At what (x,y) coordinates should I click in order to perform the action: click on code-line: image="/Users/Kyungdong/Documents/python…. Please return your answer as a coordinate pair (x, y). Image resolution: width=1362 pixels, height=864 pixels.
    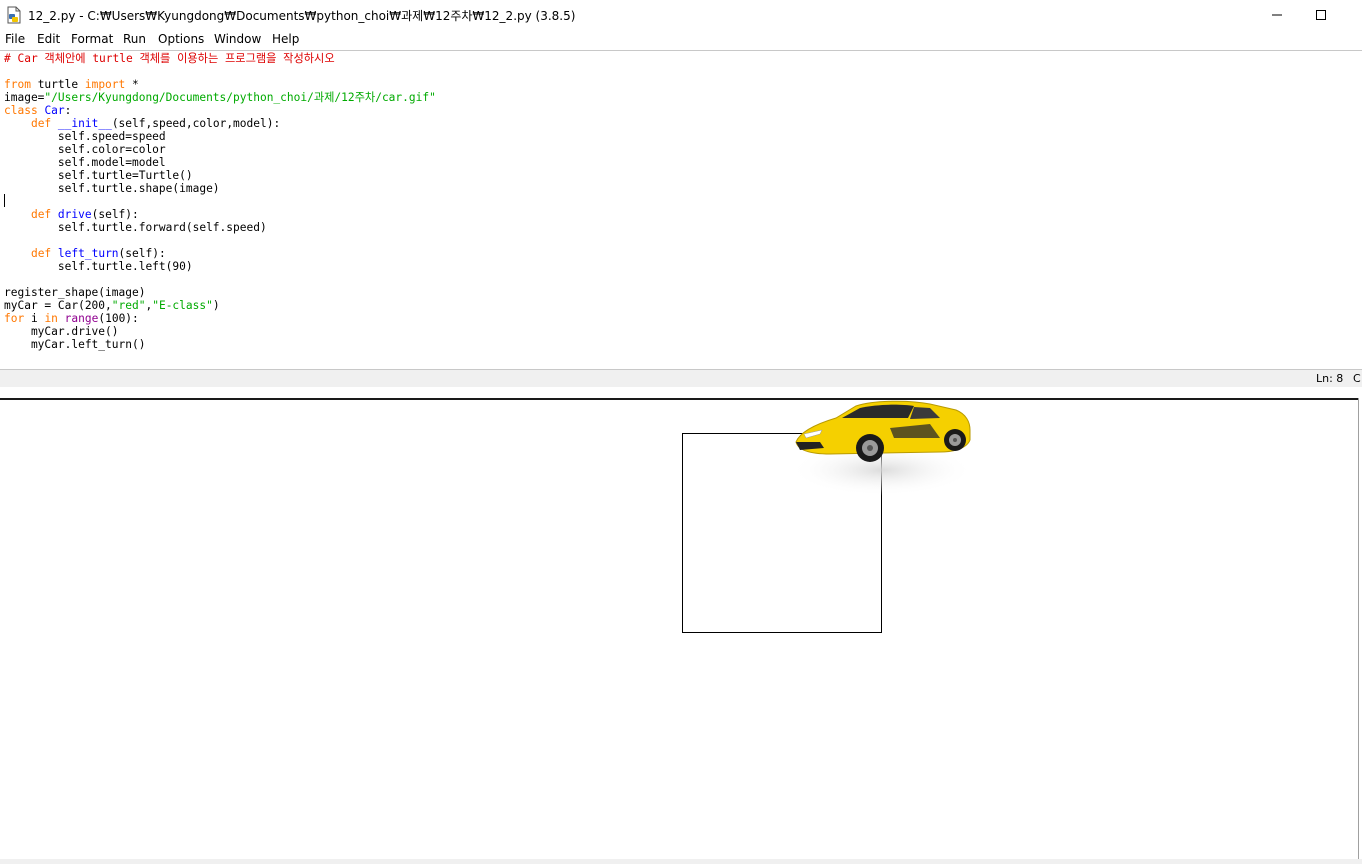
    Looking at the image, I should click on (220, 97).